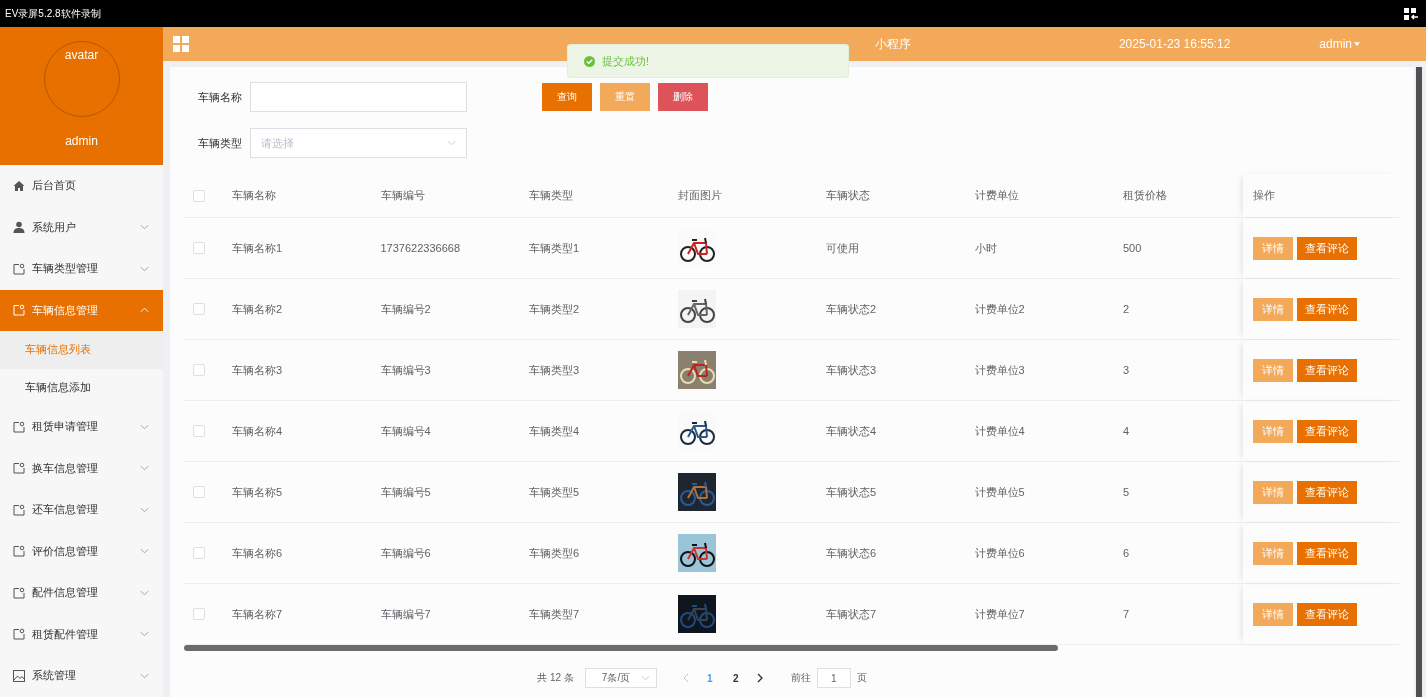 The image size is (1426, 697). What do you see at coordinates (81, 227) in the screenshot?
I see `menu-item: 系统用户` at bounding box center [81, 227].